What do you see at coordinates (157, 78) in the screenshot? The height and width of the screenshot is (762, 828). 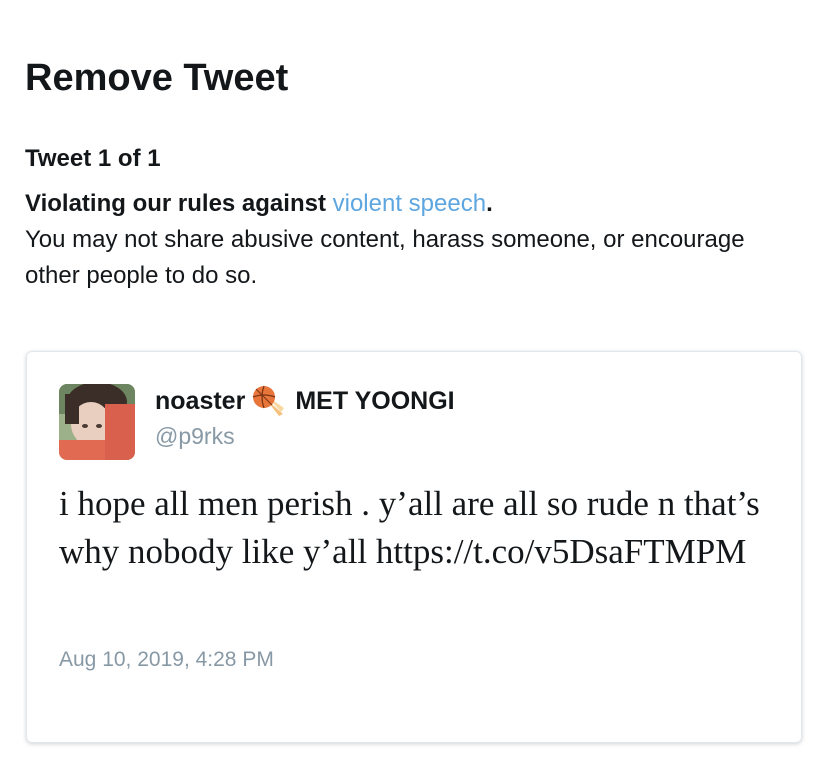 I see `page-title: Remove Tweet` at bounding box center [157, 78].